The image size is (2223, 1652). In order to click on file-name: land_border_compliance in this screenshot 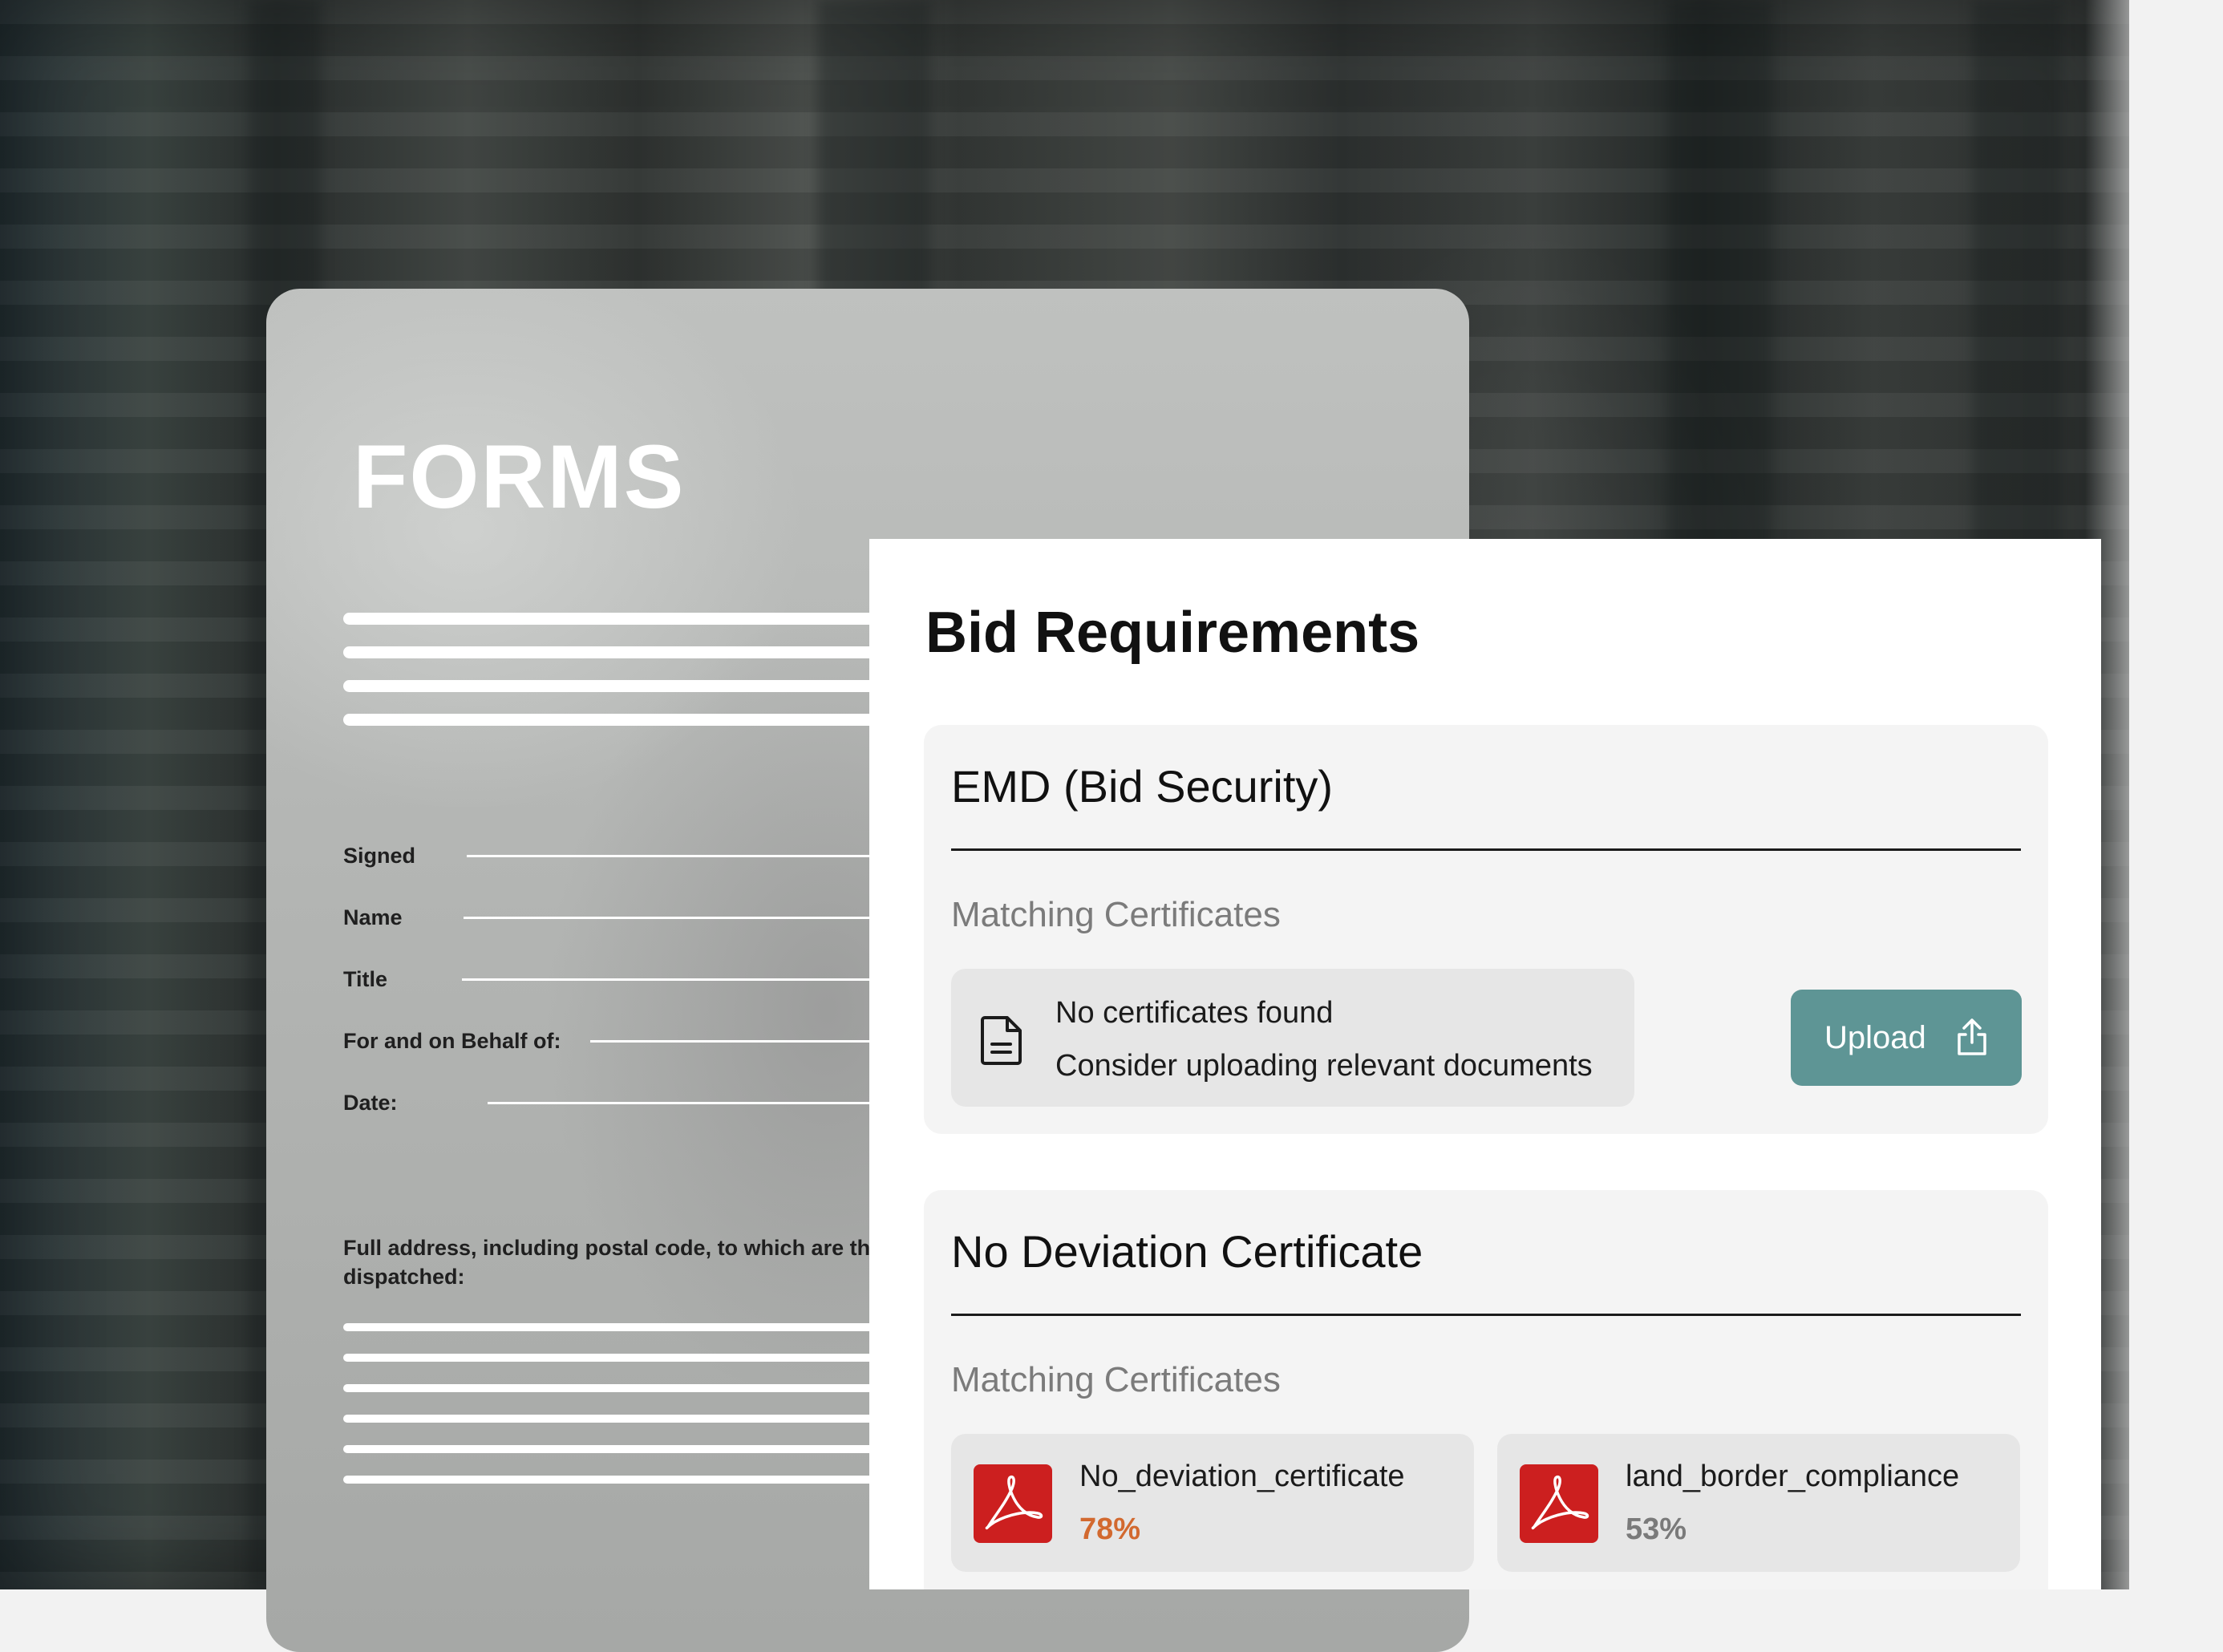, I will do `click(1793, 1476)`.